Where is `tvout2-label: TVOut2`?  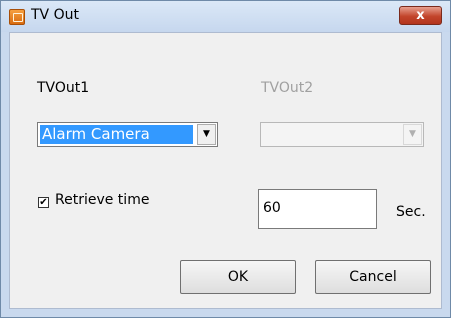 tvout2-label: TVOut2 is located at coordinates (287, 88).